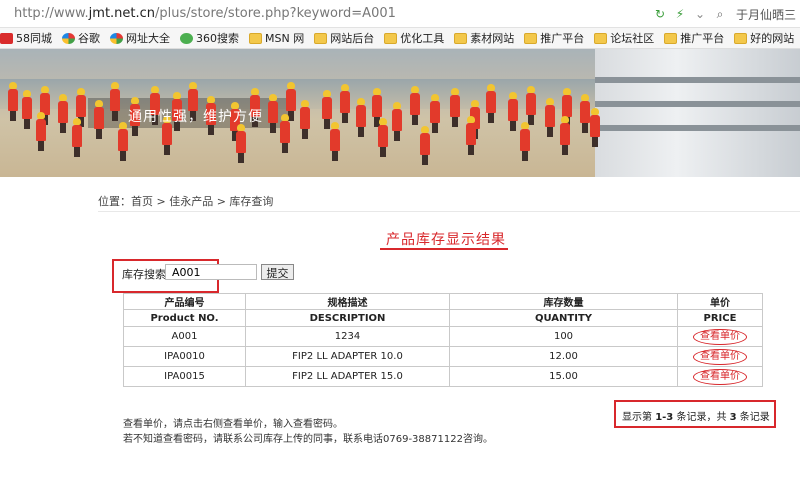 This screenshot has height=479, width=800. I want to click on pager-prefix: 显示第, so click(639, 417).